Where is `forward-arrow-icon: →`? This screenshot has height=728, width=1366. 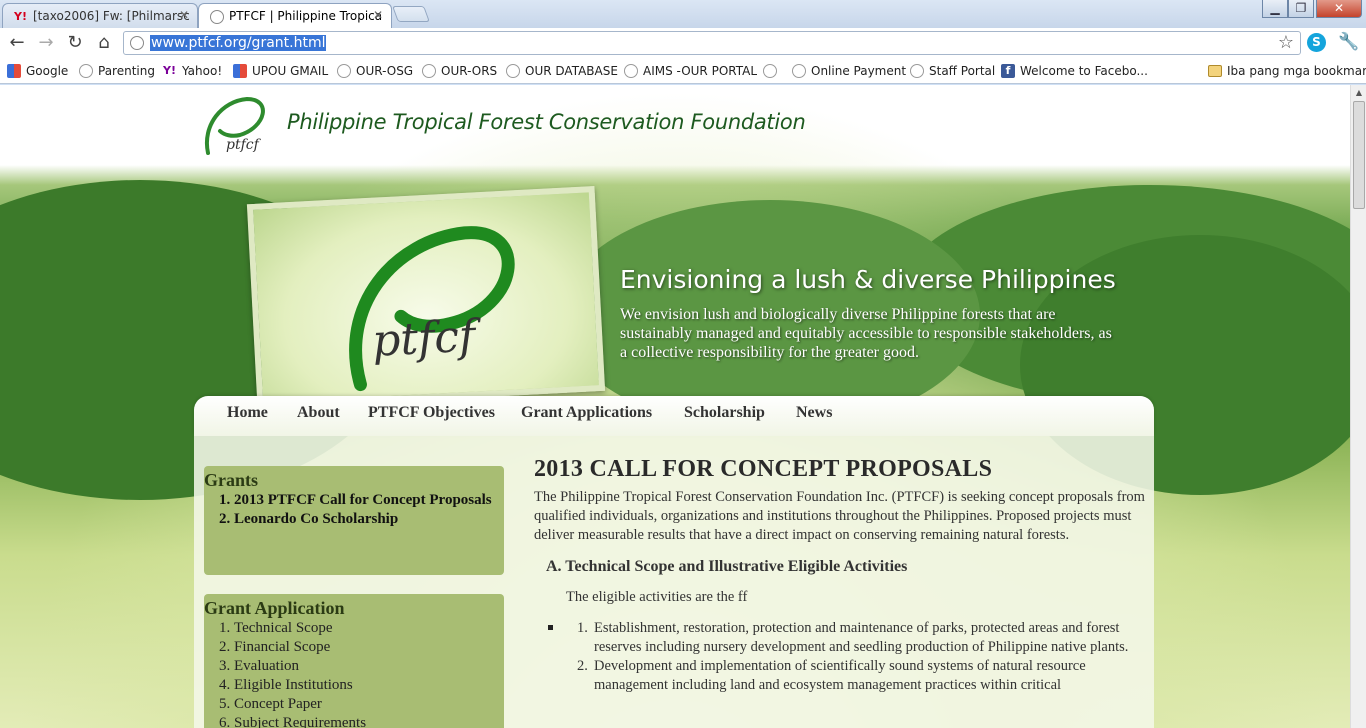
forward-arrow-icon: → is located at coordinates (46, 43).